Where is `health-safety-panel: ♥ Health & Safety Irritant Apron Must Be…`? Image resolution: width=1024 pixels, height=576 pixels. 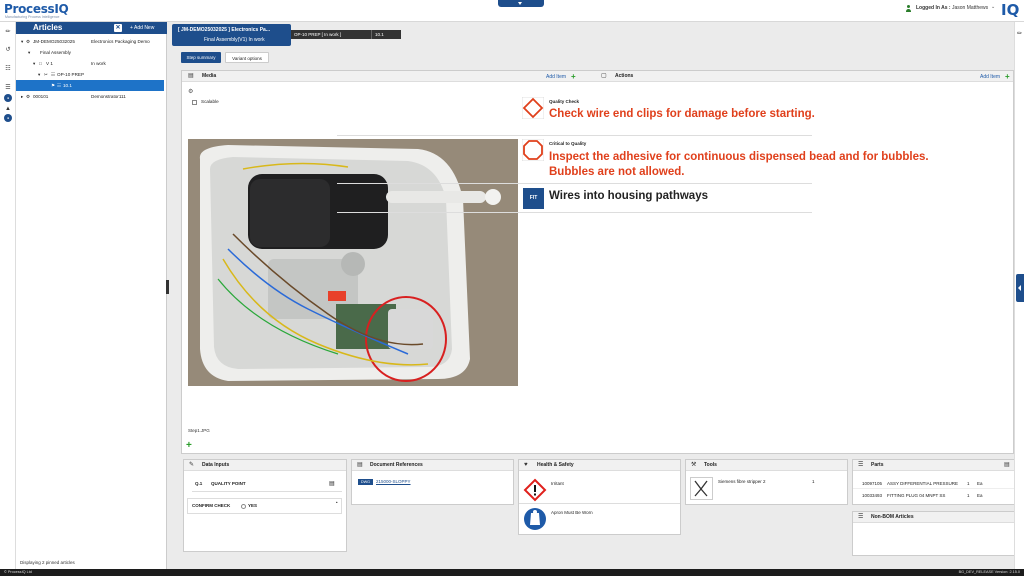
health-safety-panel: ♥ Health & Safety Irritant Apron Must Be… is located at coordinates (599, 497).